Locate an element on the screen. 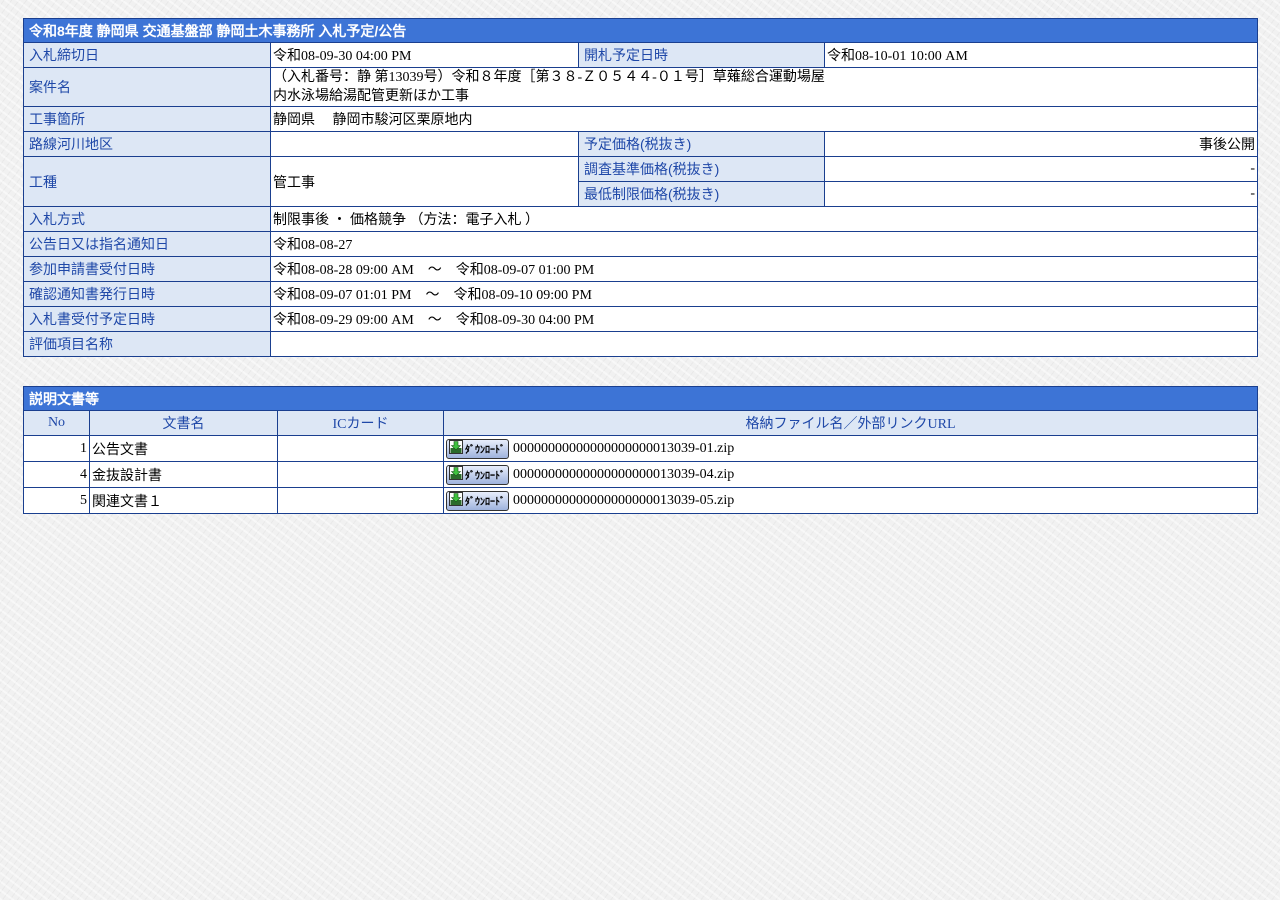 The height and width of the screenshot is (900, 1280). label-location: 工事箇所 is located at coordinates (147, 119).